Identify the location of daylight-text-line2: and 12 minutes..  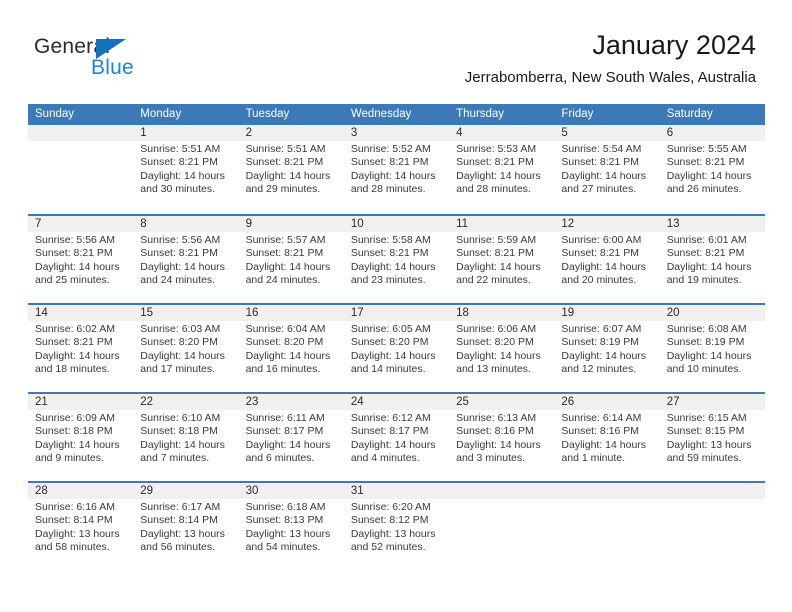
(599, 369).